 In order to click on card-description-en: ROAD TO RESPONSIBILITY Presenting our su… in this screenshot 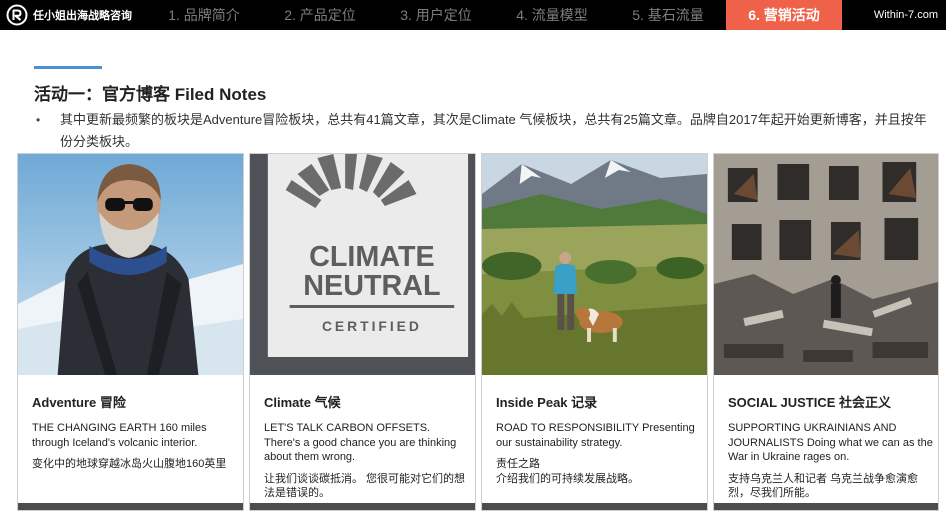, I will do `click(595, 435)`.